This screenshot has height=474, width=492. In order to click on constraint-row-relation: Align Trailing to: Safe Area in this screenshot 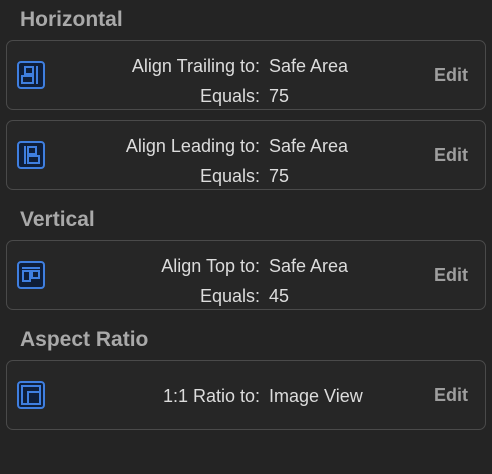, I will do `click(215, 66)`.